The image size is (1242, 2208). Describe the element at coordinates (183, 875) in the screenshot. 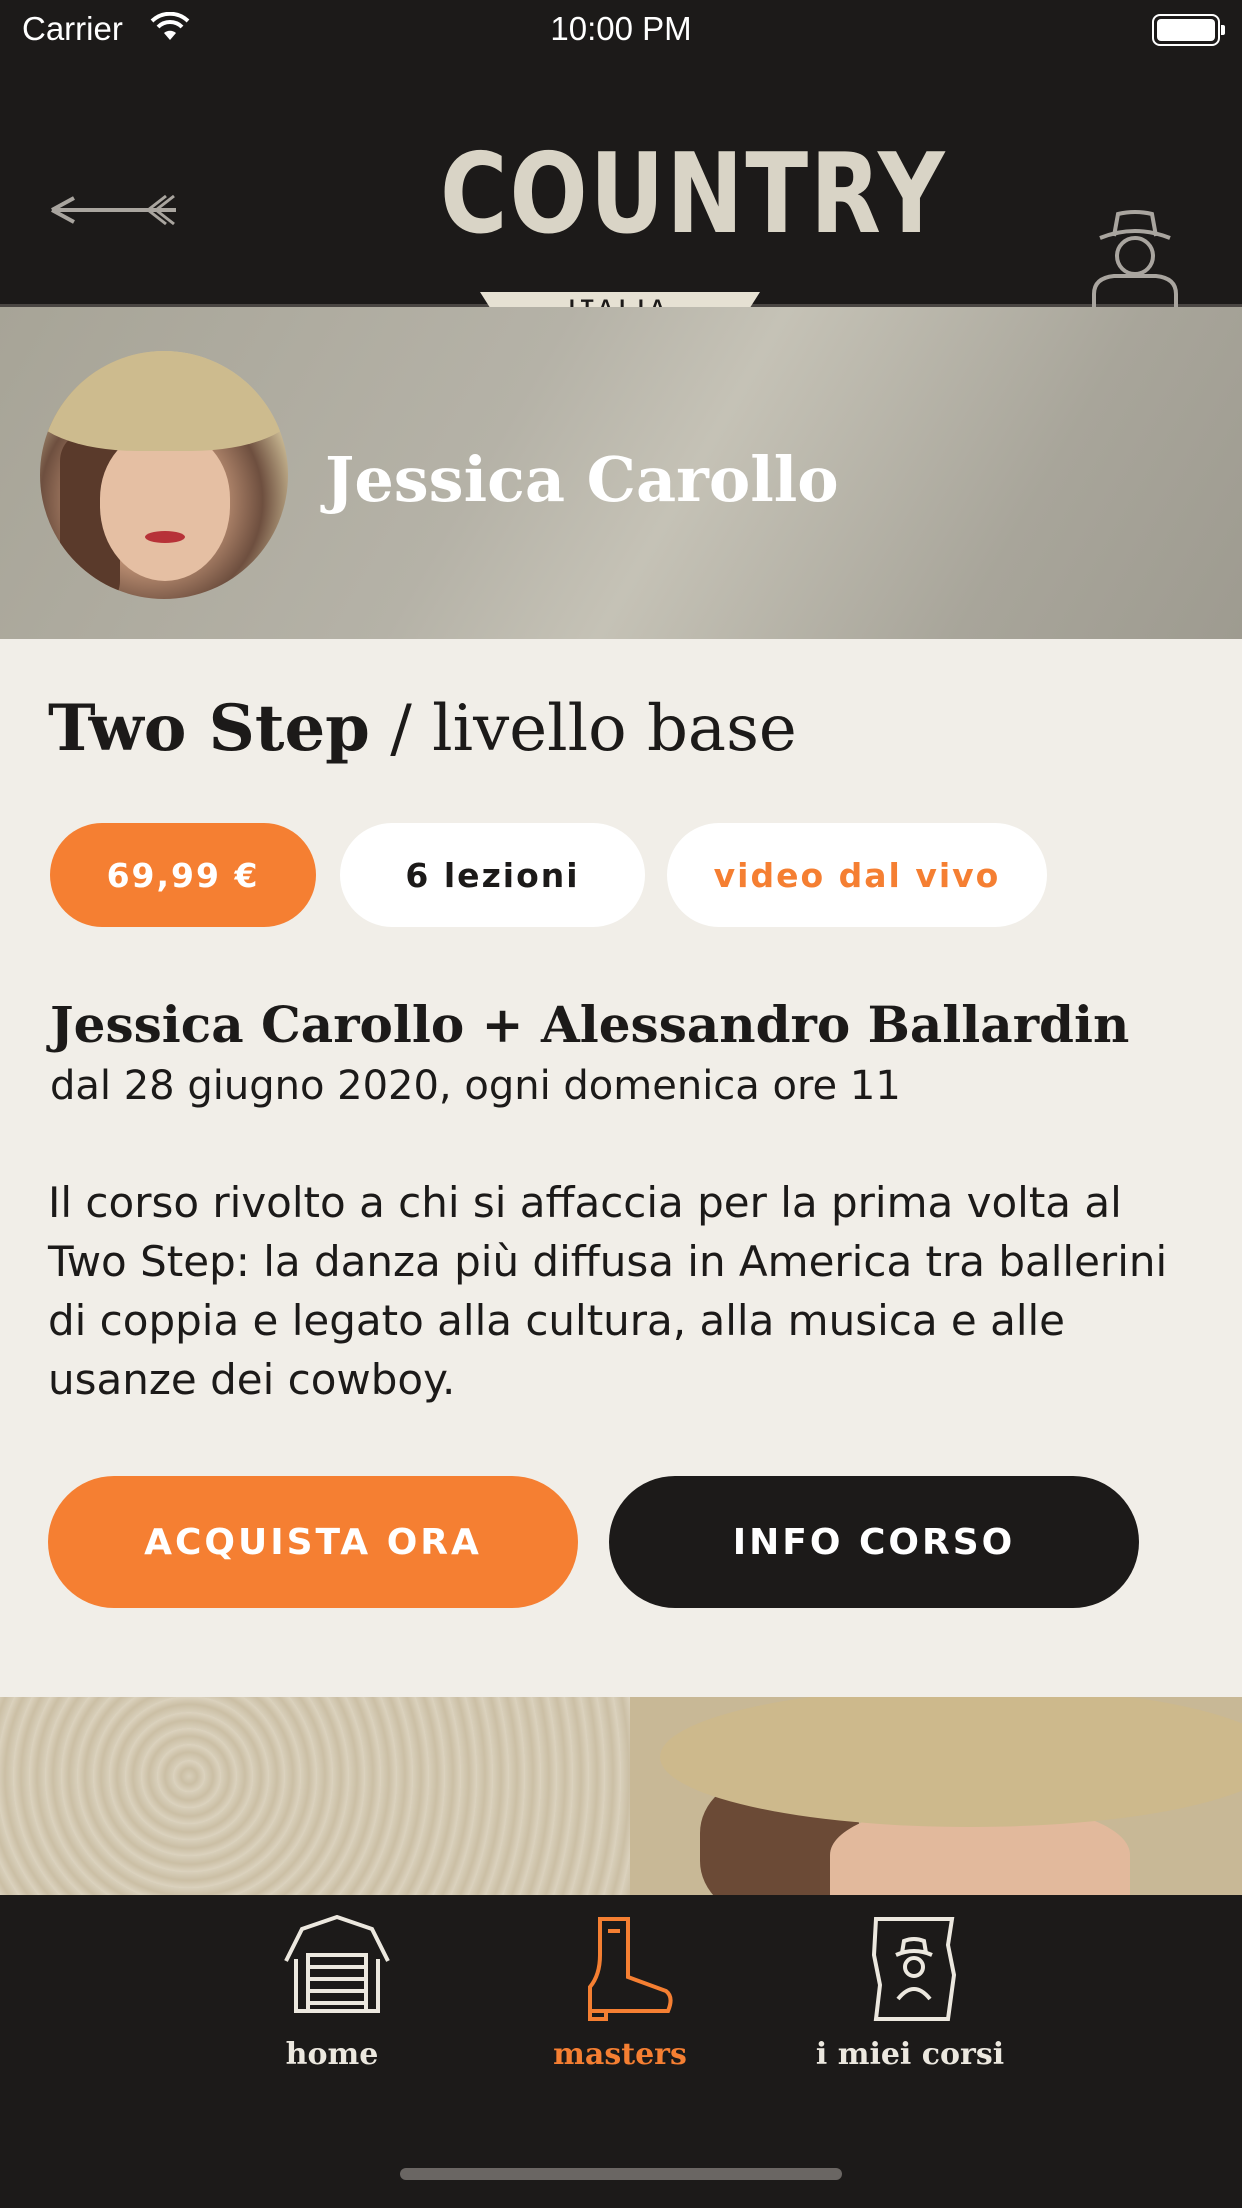

I see `price-badge: 69,99 €` at that location.